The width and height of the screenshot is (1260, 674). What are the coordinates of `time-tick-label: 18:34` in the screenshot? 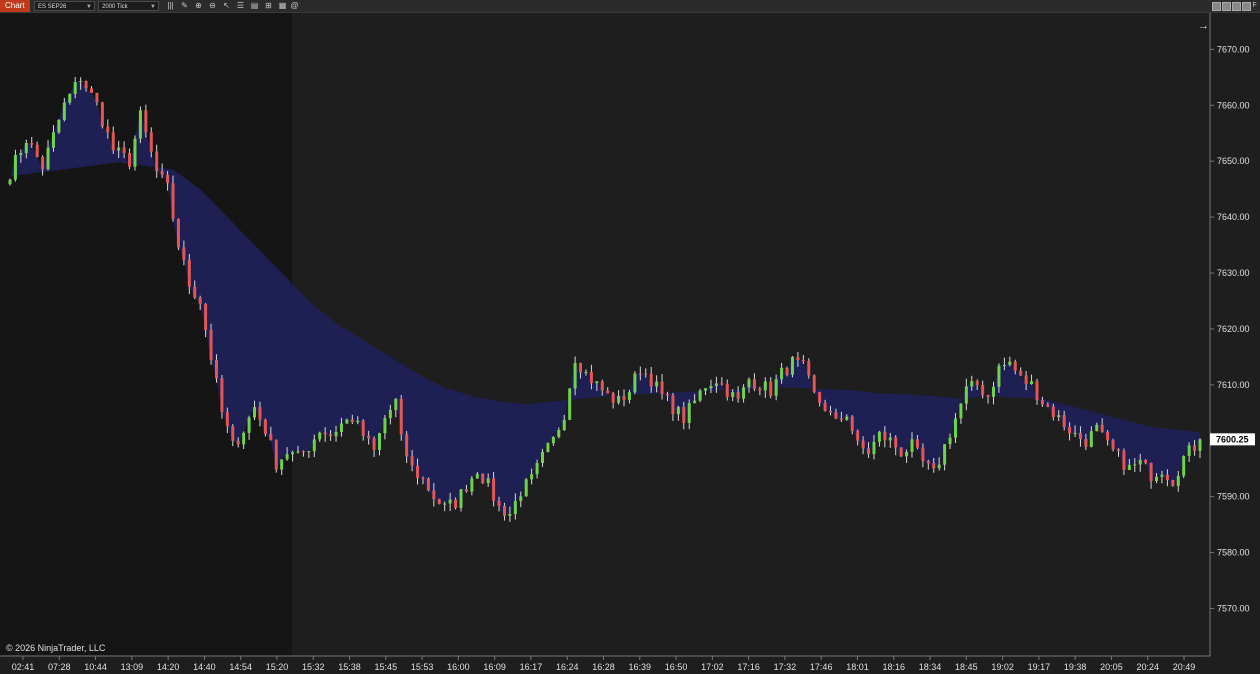 It's located at (930, 667).